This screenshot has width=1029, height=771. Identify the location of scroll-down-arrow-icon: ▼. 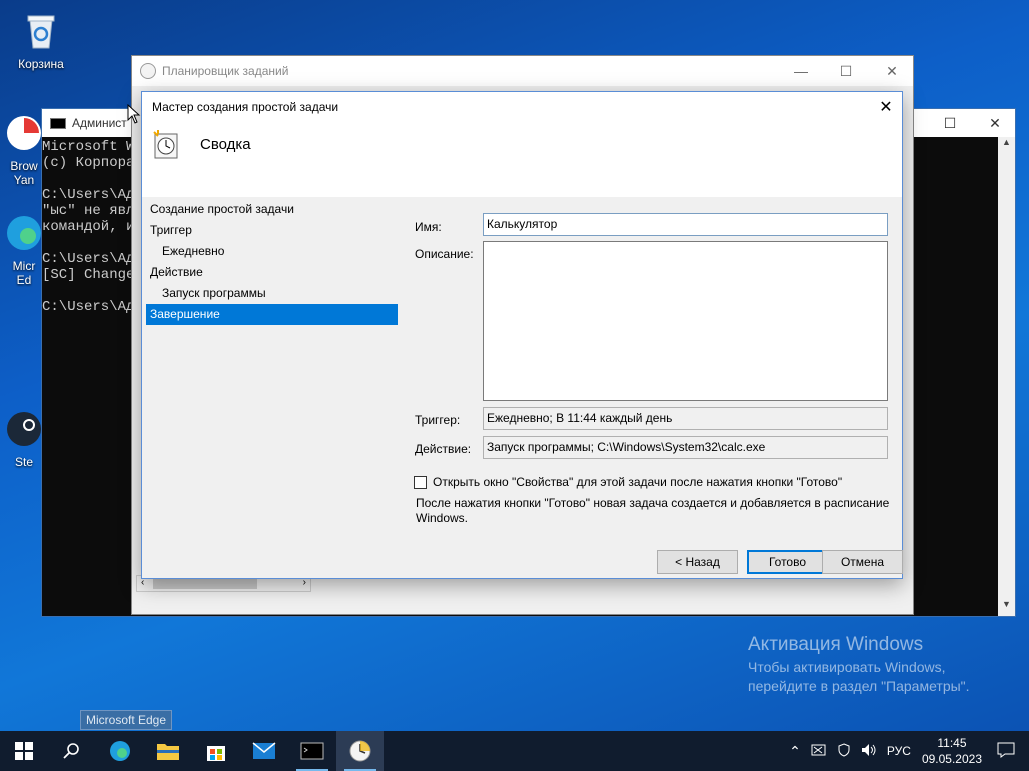
(1006, 607).